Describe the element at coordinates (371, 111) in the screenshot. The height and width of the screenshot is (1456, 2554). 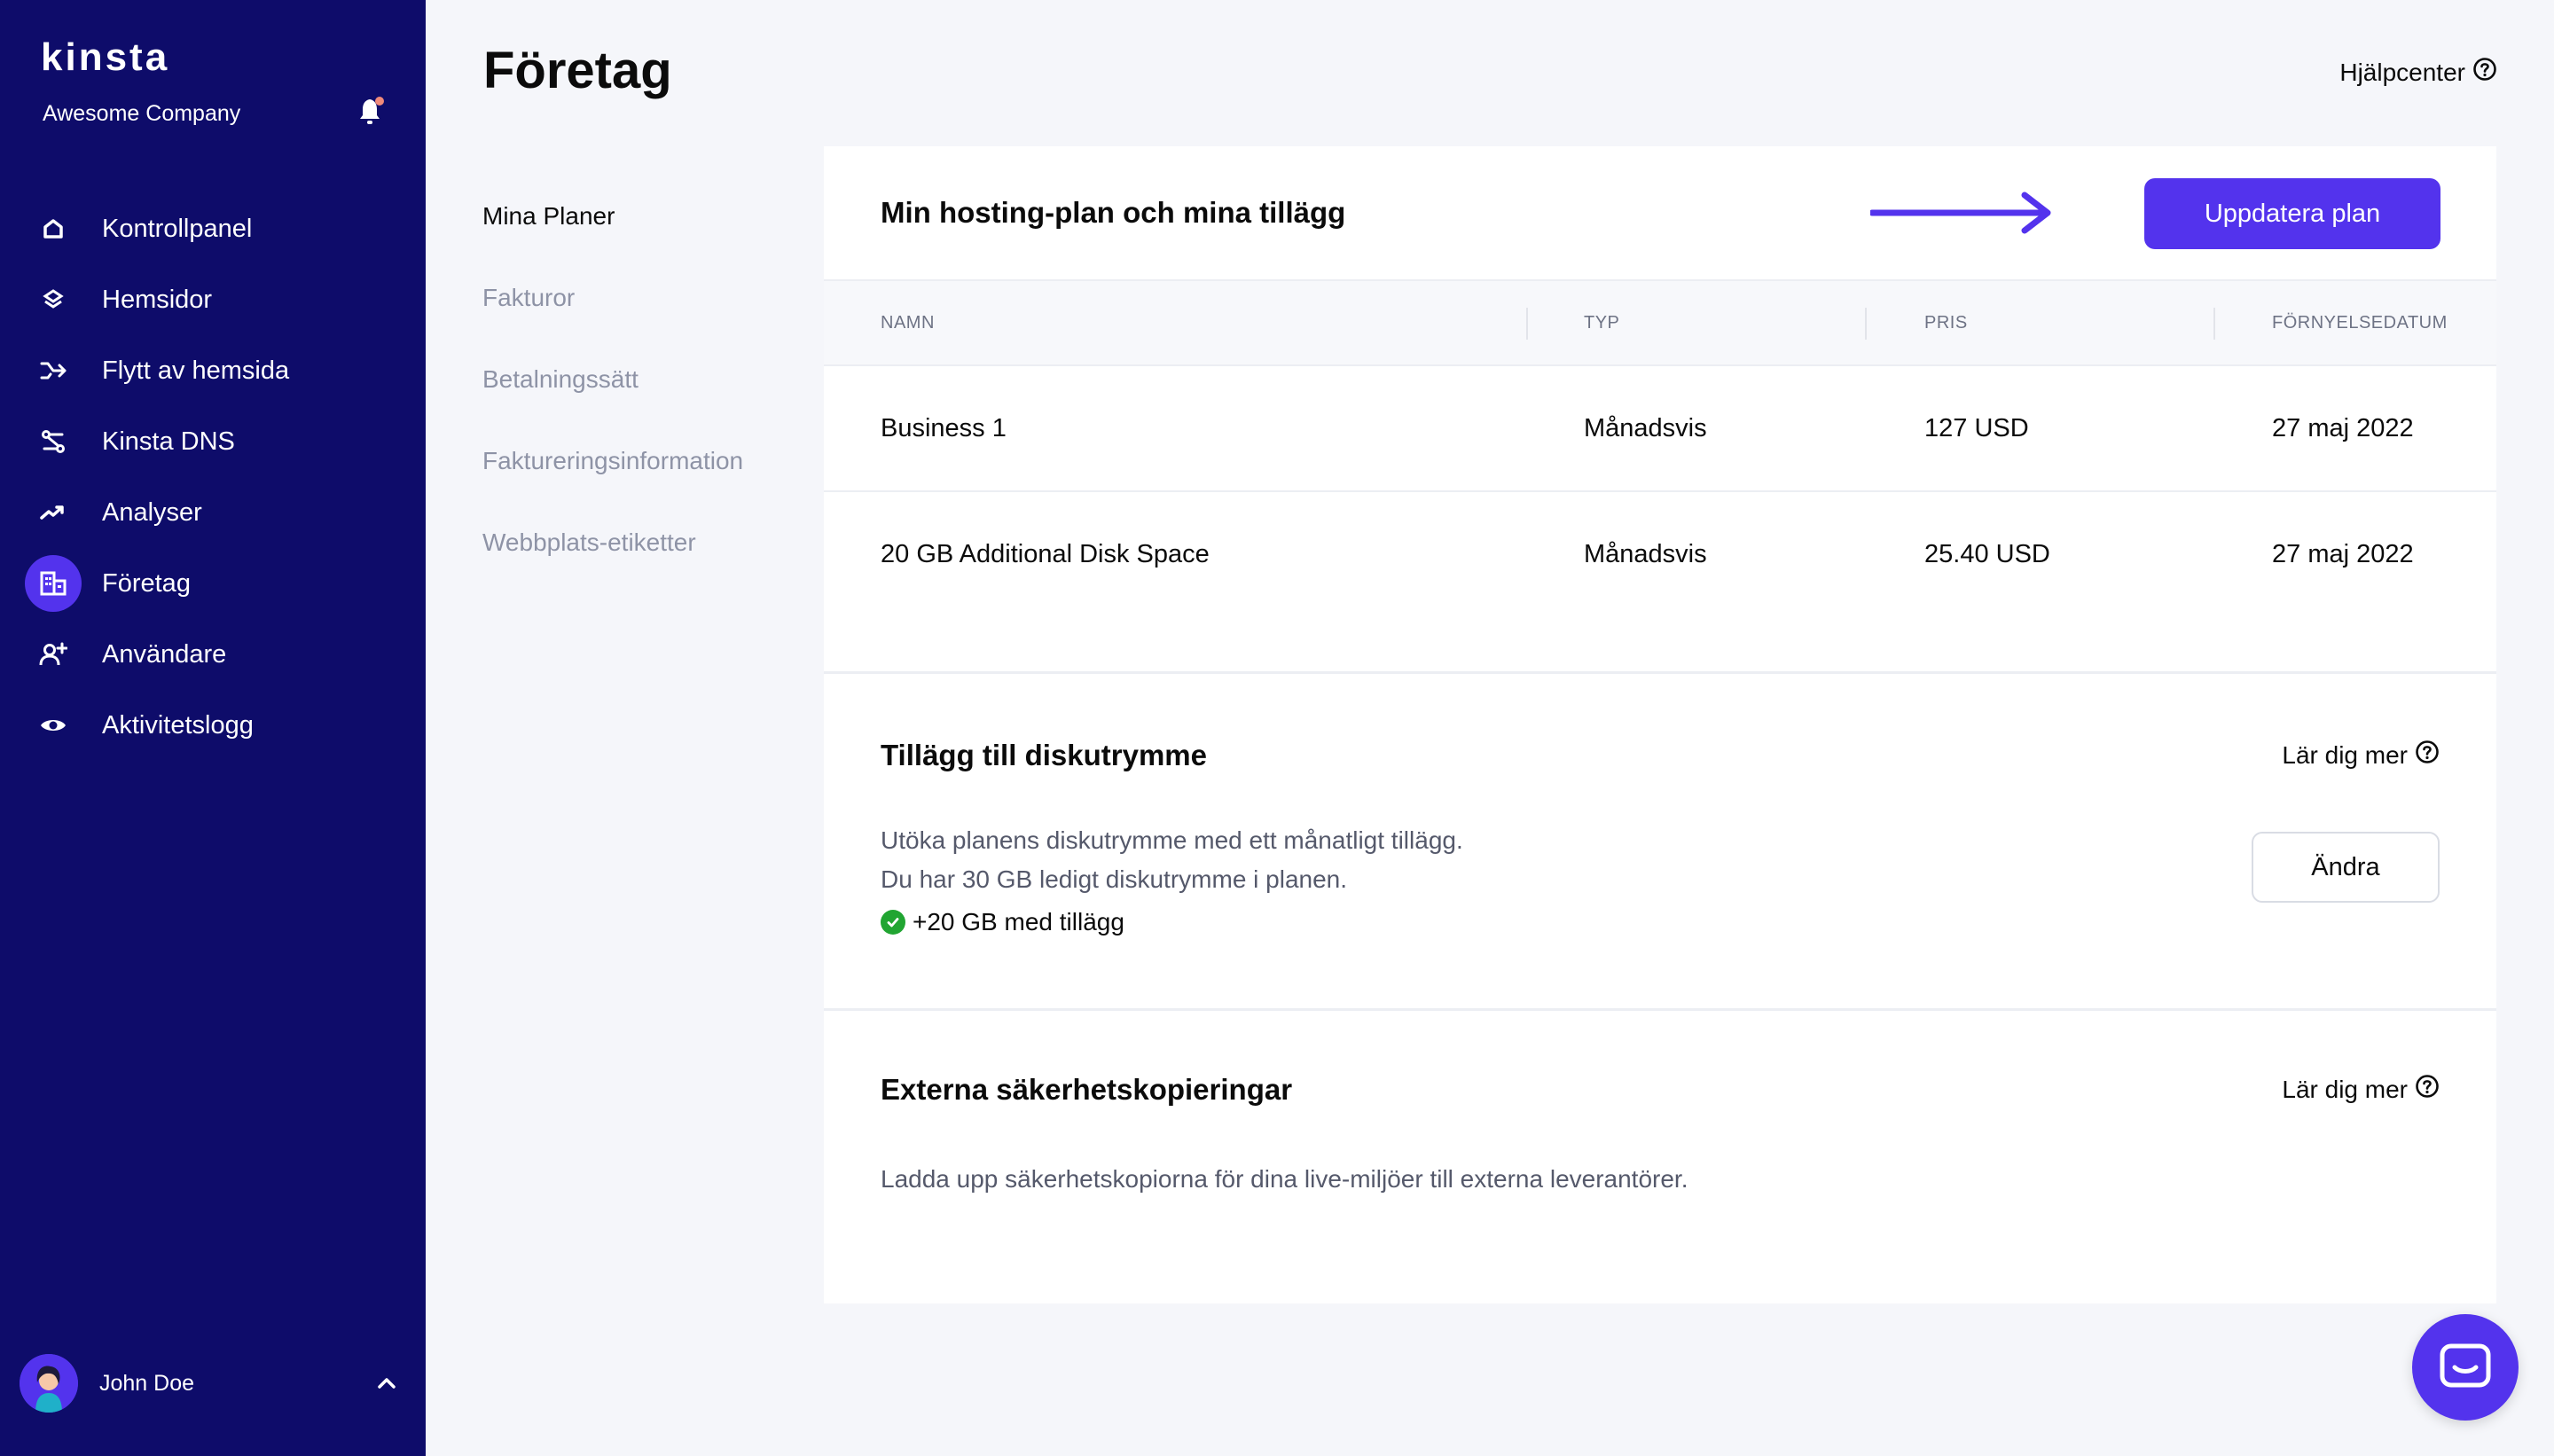
I see `bell-icon` at that location.